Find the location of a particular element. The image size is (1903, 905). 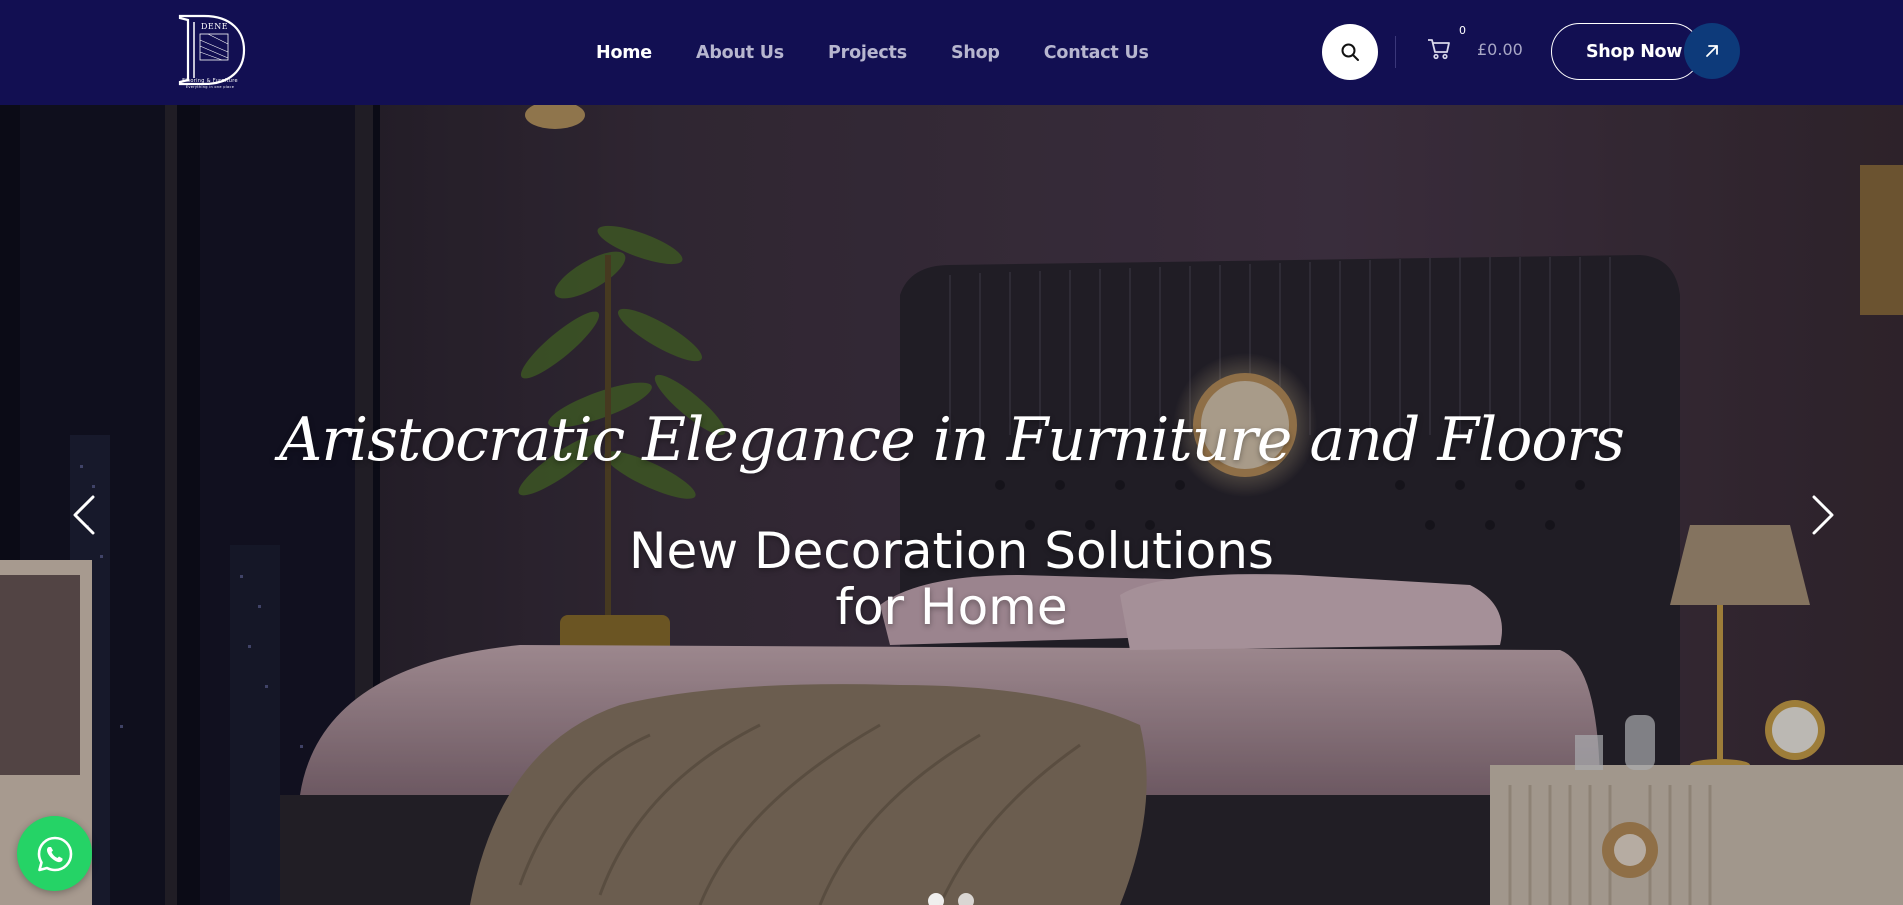

shop-now-label: Shop Now is located at coordinates (1634, 51).